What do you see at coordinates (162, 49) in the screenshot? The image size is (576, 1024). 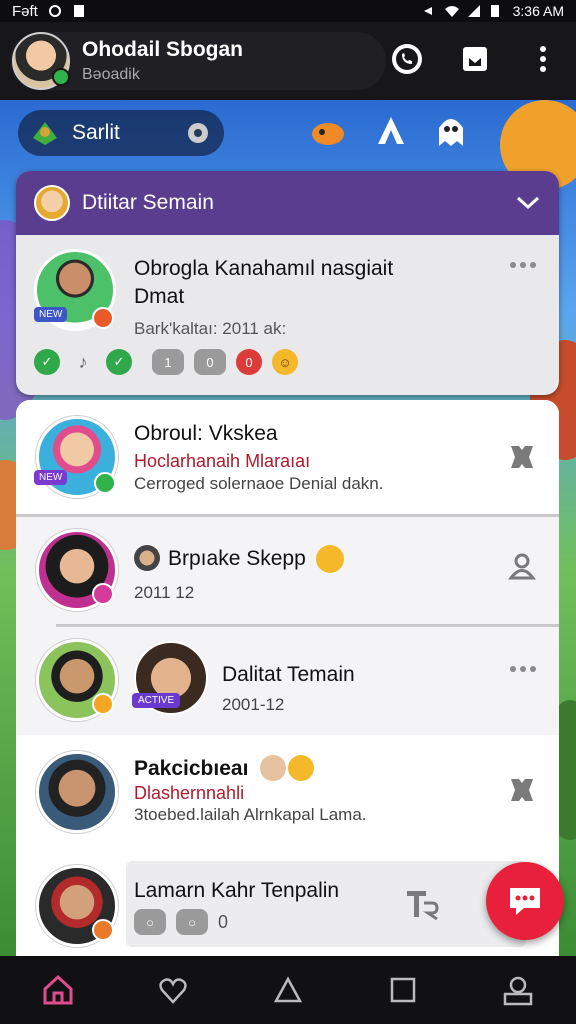 I see `page-title: Ohodail Sbogan` at bounding box center [162, 49].